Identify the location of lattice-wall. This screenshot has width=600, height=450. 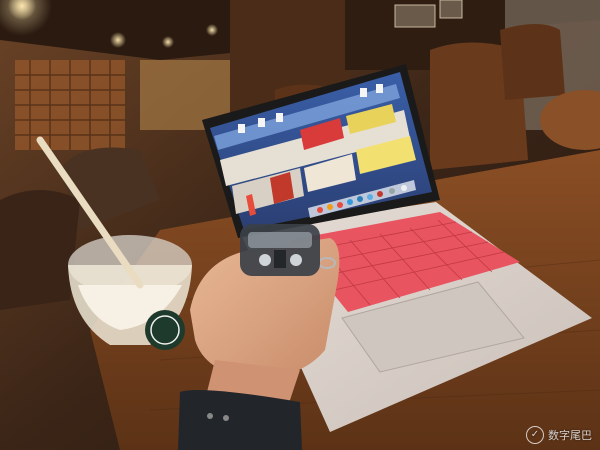
(70, 105).